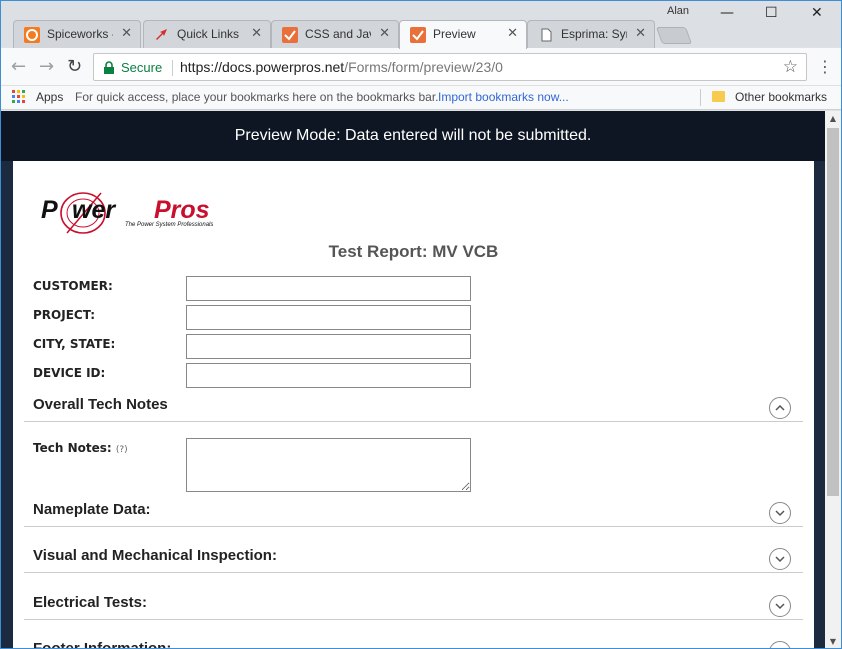 This screenshot has height=649, width=842. Describe the element at coordinates (833, 312) in the screenshot. I see `scroll-thumb` at that location.